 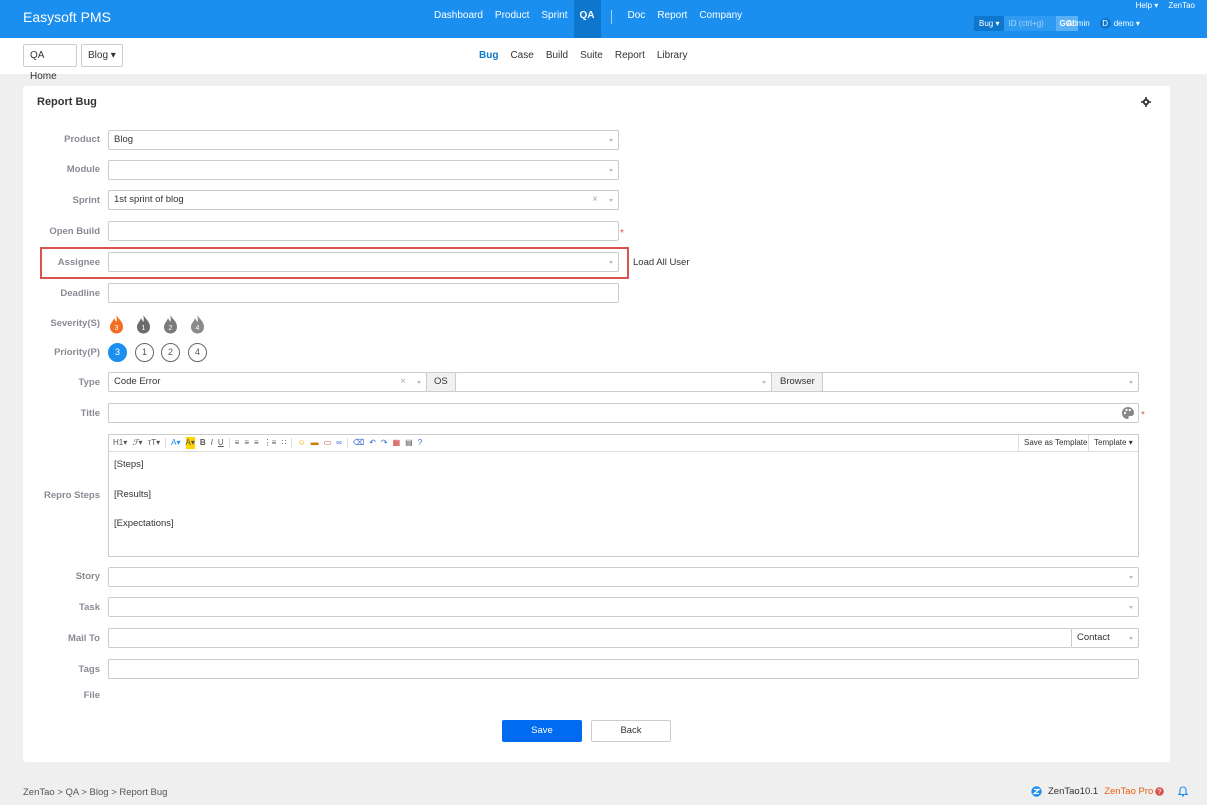 What do you see at coordinates (143, 324) in the screenshot?
I see `flame-icon: 1` at bounding box center [143, 324].